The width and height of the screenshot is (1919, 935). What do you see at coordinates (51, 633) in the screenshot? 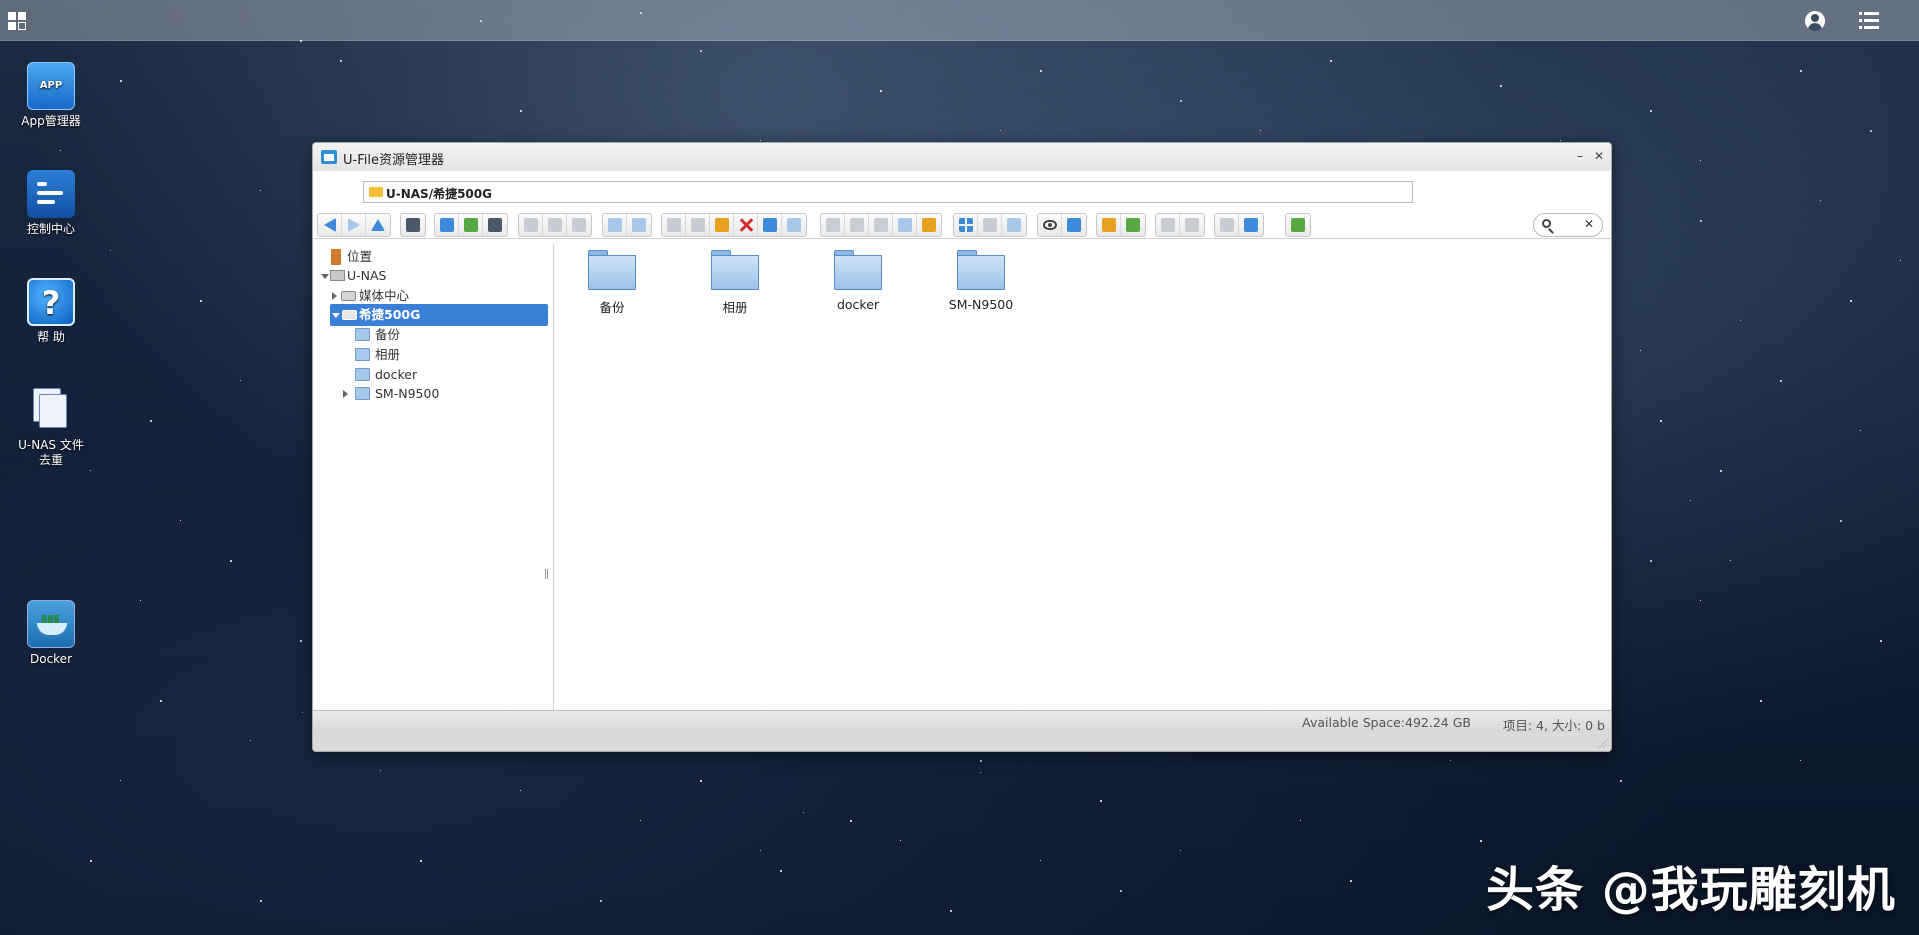
I see `desktop-icon-docker: Docker` at bounding box center [51, 633].